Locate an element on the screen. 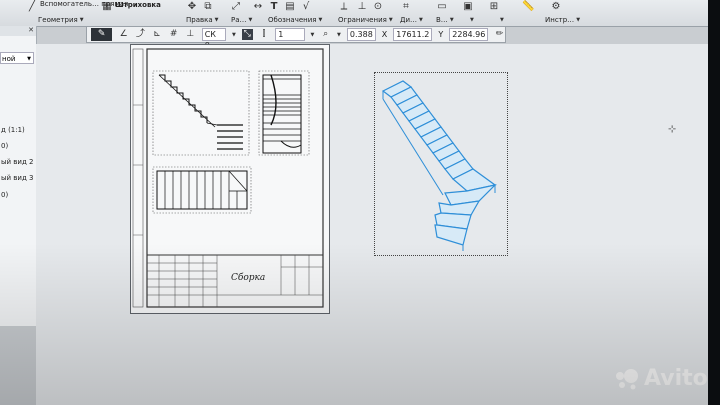 The width and height of the screenshot is (720, 405). edit-copy-icon: ⧉ is located at coordinates (208, 7).